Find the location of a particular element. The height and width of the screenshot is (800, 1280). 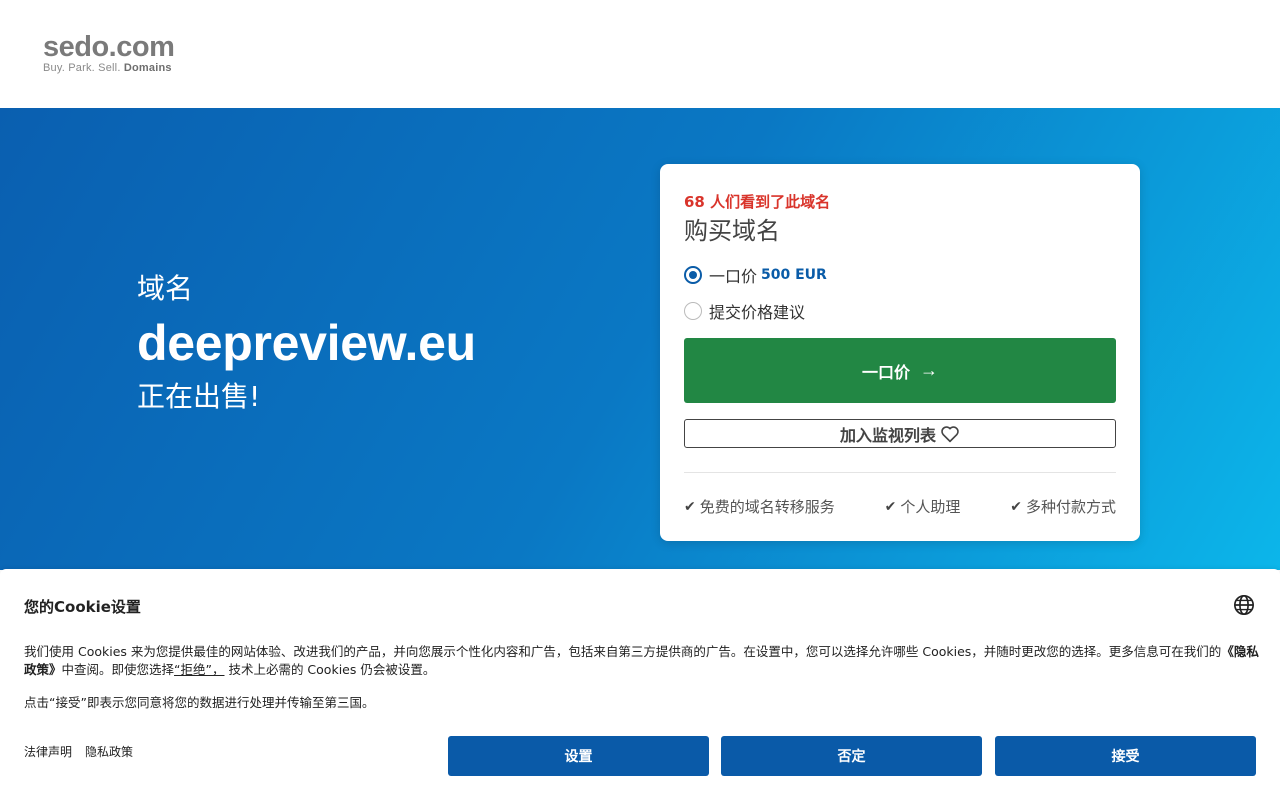

cookie-title: 您的Cookie设置 is located at coordinates (82, 607).